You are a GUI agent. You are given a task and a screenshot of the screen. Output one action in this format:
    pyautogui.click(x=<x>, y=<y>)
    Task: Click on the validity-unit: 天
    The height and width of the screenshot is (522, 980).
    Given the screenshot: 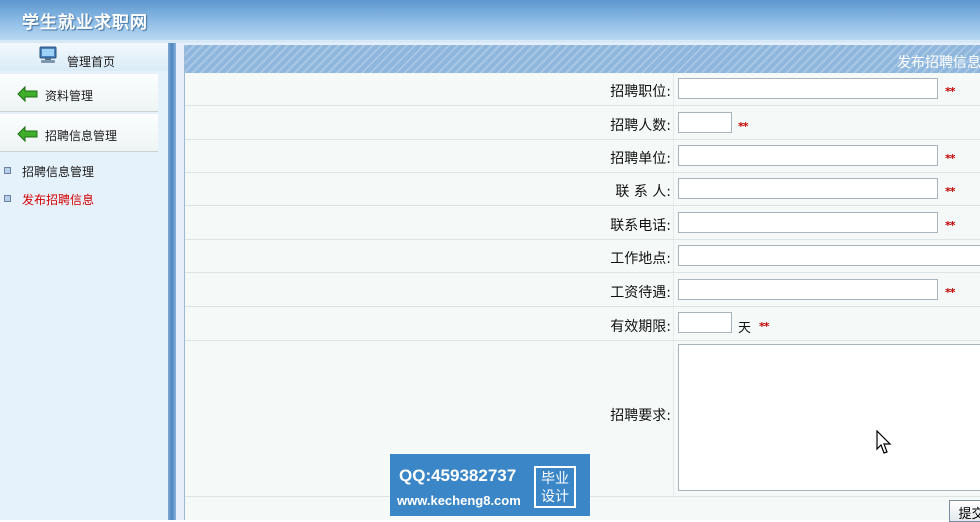 What is the action you would take?
    pyautogui.click(x=745, y=328)
    